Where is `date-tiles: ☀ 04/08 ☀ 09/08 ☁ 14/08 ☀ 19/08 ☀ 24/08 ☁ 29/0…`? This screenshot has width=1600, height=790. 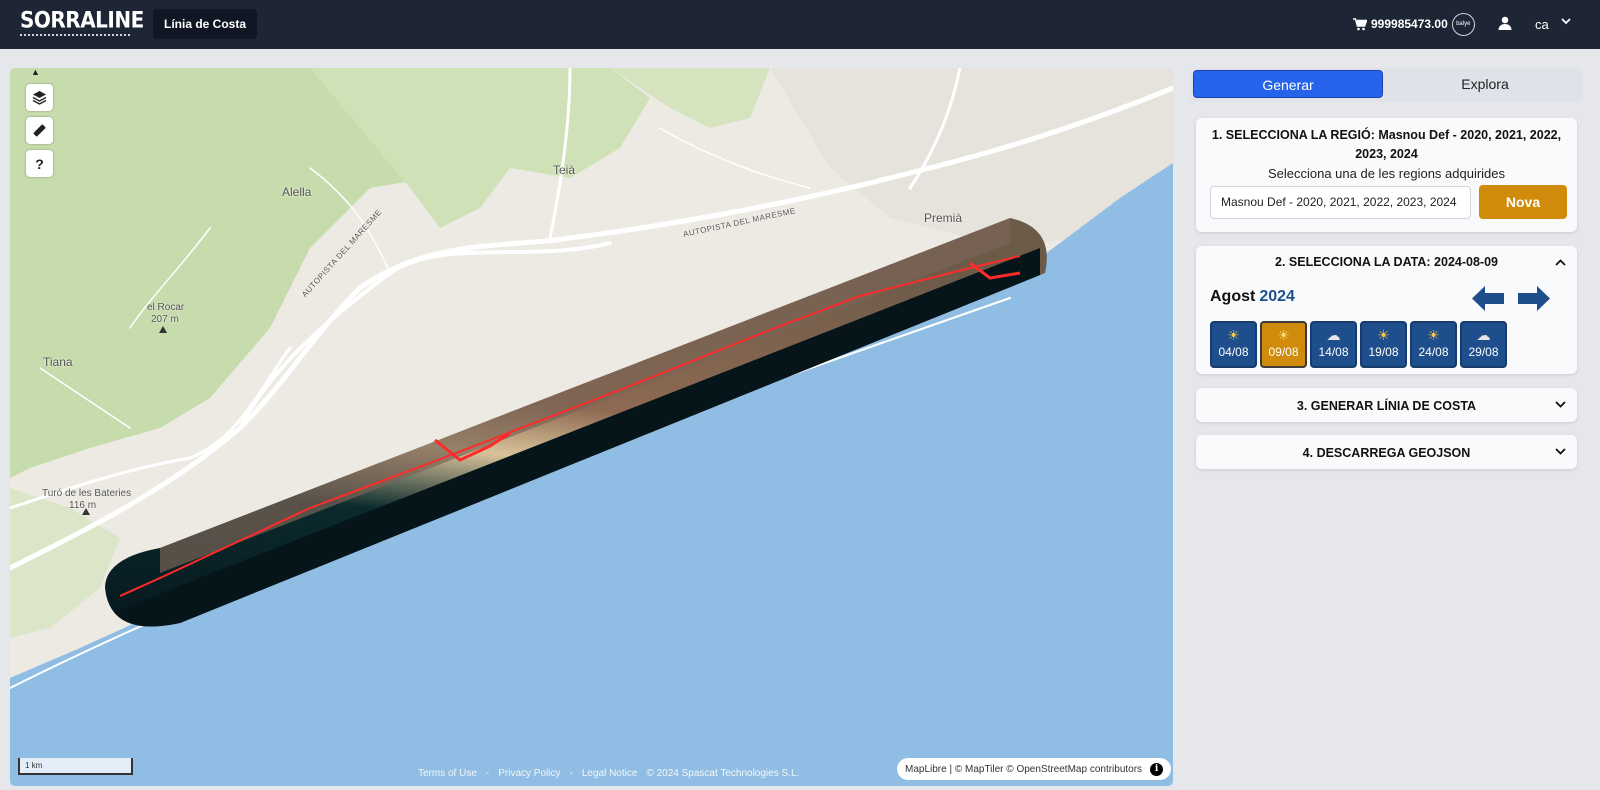 date-tiles: ☀ 04/08 ☀ 09/08 ☁ 14/08 ☀ 19/08 ☀ 24/08 ☁ 29/0… is located at coordinates (1358, 344).